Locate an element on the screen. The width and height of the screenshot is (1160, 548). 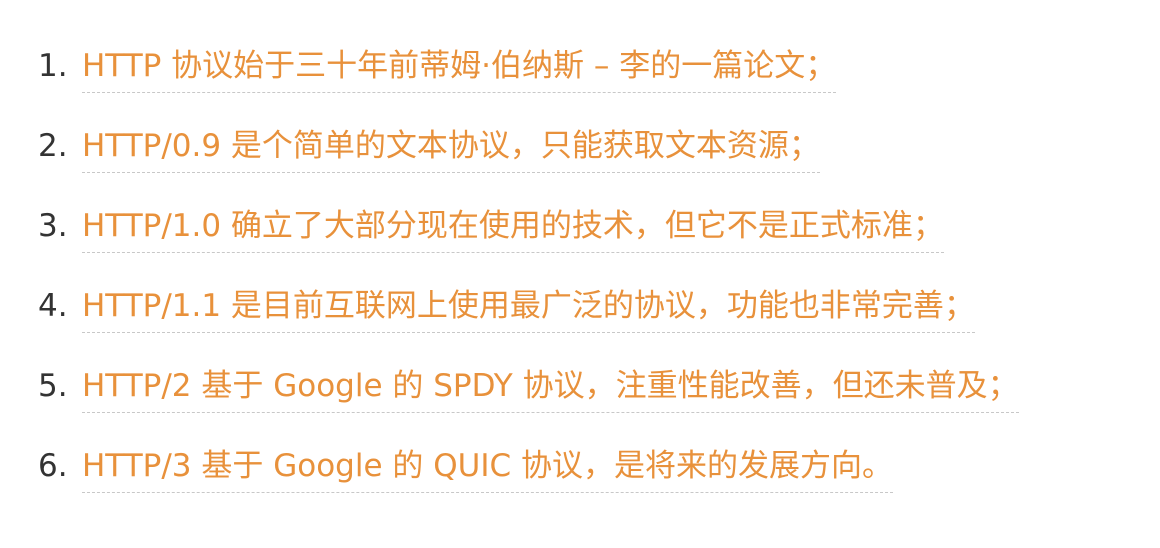
list-item-number: 4. is located at coordinates (53, 306).